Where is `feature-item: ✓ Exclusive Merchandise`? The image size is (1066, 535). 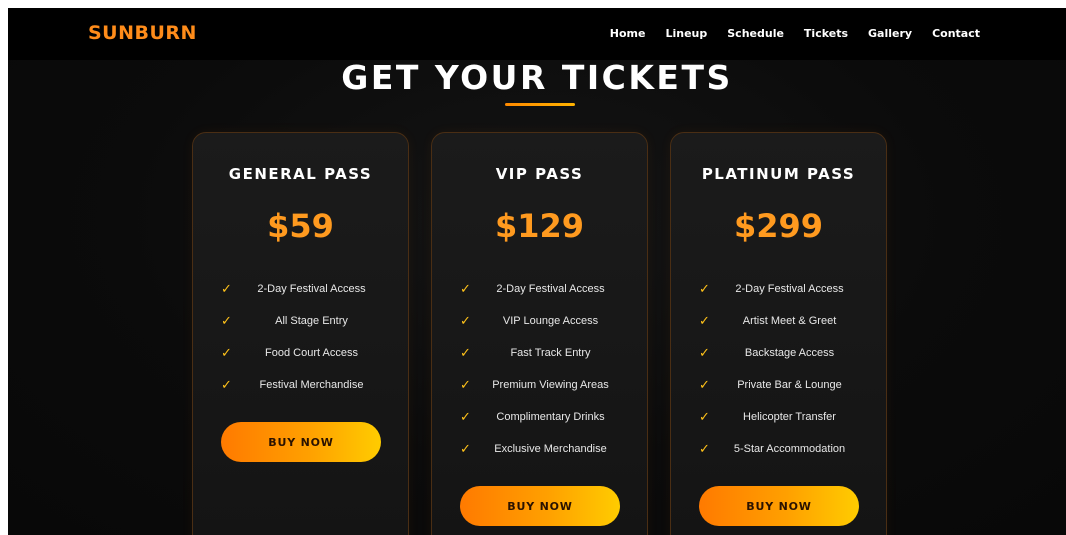
feature-item: ✓ Exclusive Merchandise is located at coordinates (539, 457).